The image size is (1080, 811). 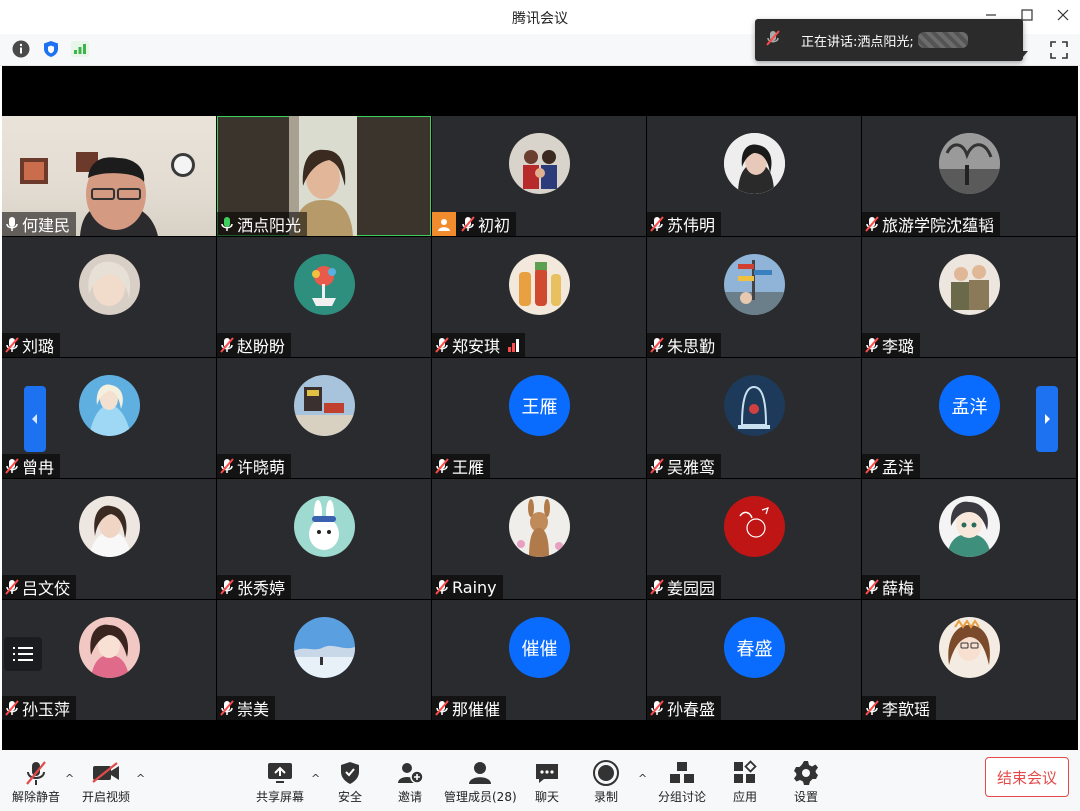 What do you see at coordinates (12, 224) in the screenshot?
I see `mic-on-icon` at bounding box center [12, 224].